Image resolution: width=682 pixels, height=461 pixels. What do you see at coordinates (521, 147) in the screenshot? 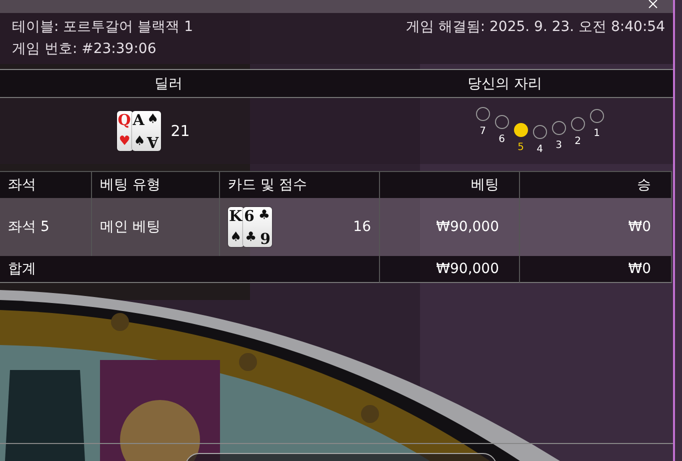
I see `seat-number: 5` at bounding box center [521, 147].